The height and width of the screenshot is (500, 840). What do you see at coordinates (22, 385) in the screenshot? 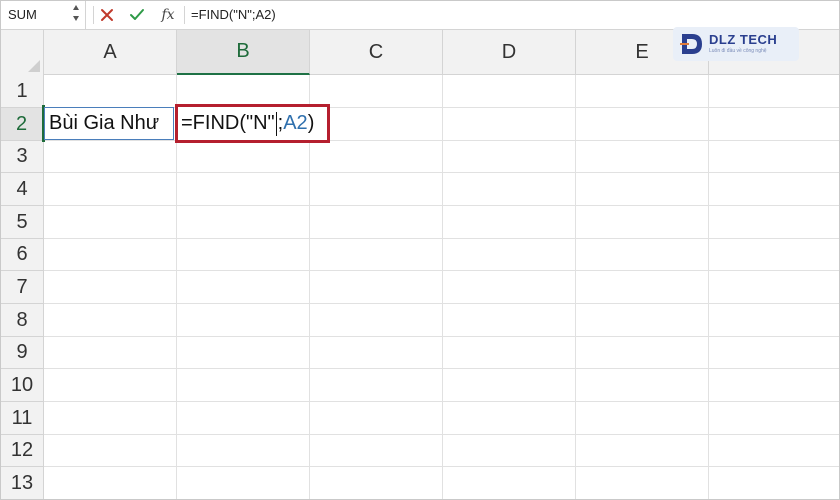
I see `row-header-10: 10` at bounding box center [22, 385].